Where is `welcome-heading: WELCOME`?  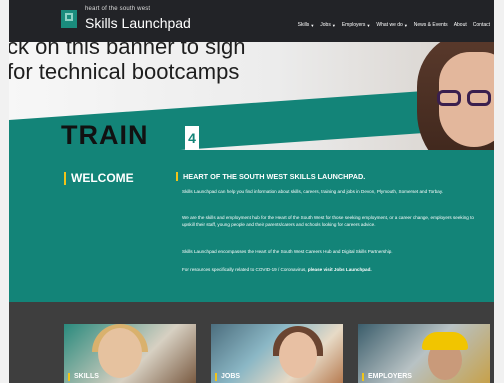
welcome-heading: WELCOME is located at coordinates (99, 178).